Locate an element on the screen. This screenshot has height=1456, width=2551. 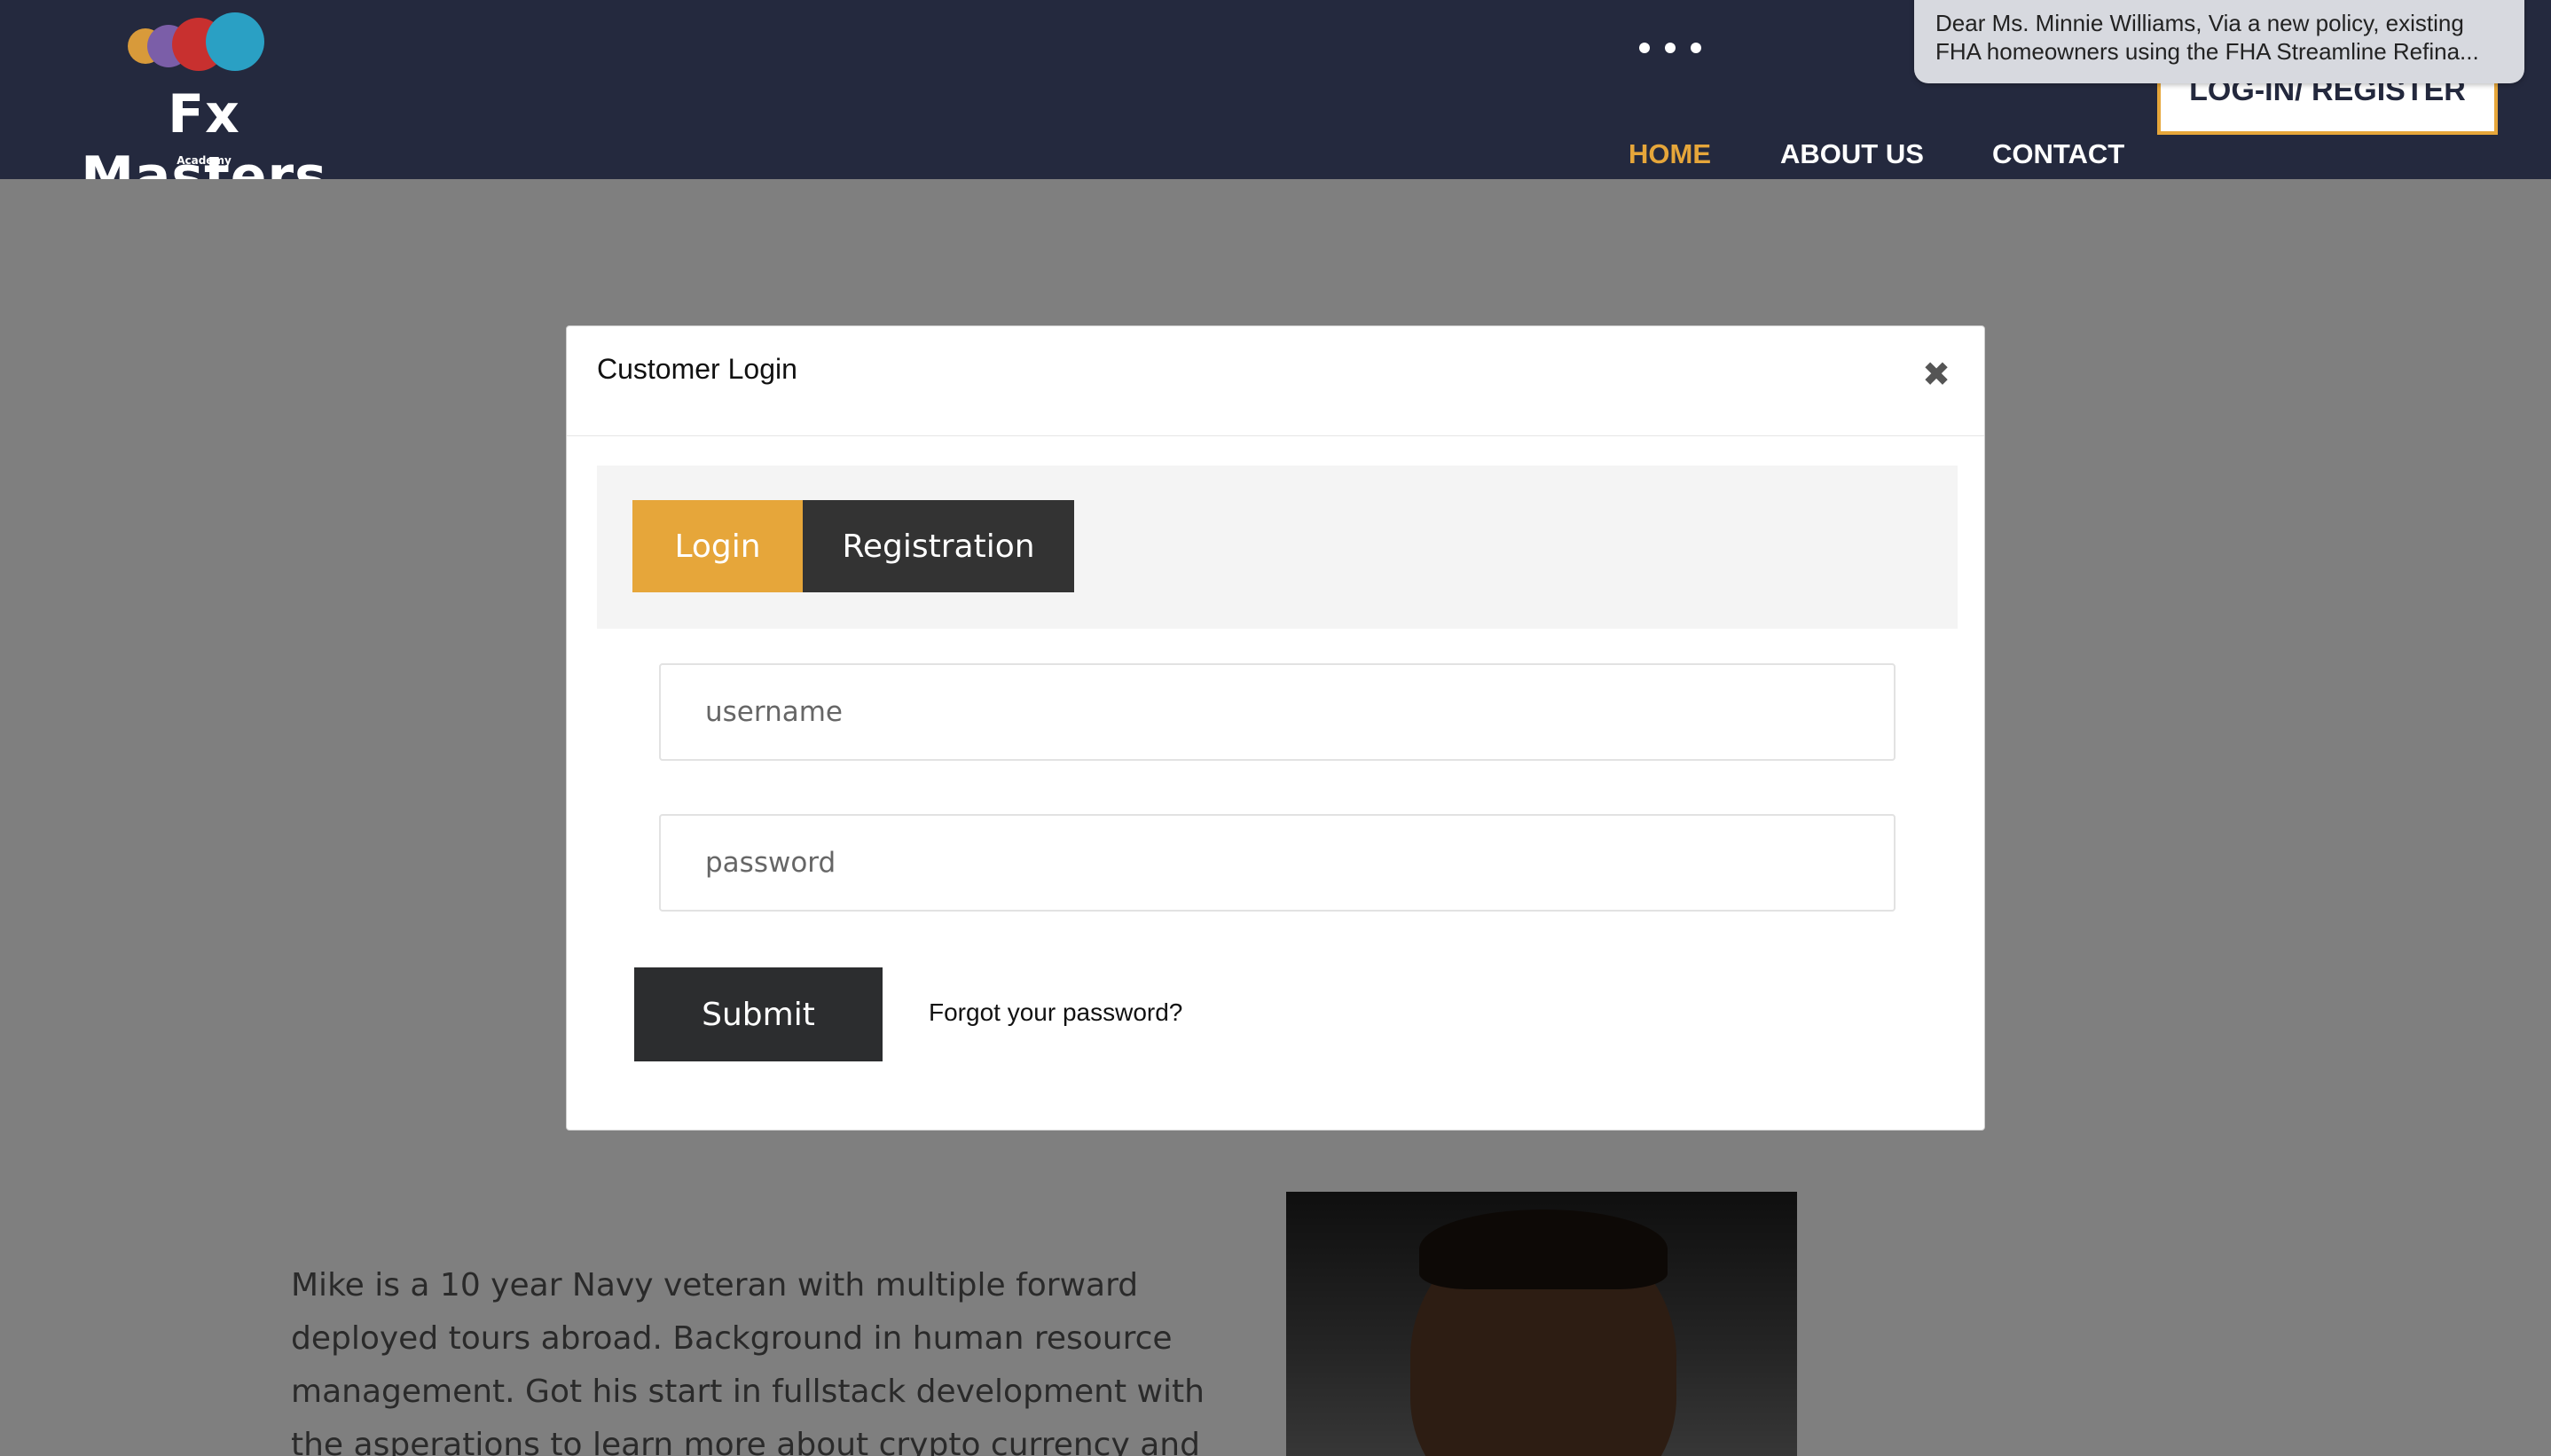
modal-title: Customer Login is located at coordinates (697, 369).